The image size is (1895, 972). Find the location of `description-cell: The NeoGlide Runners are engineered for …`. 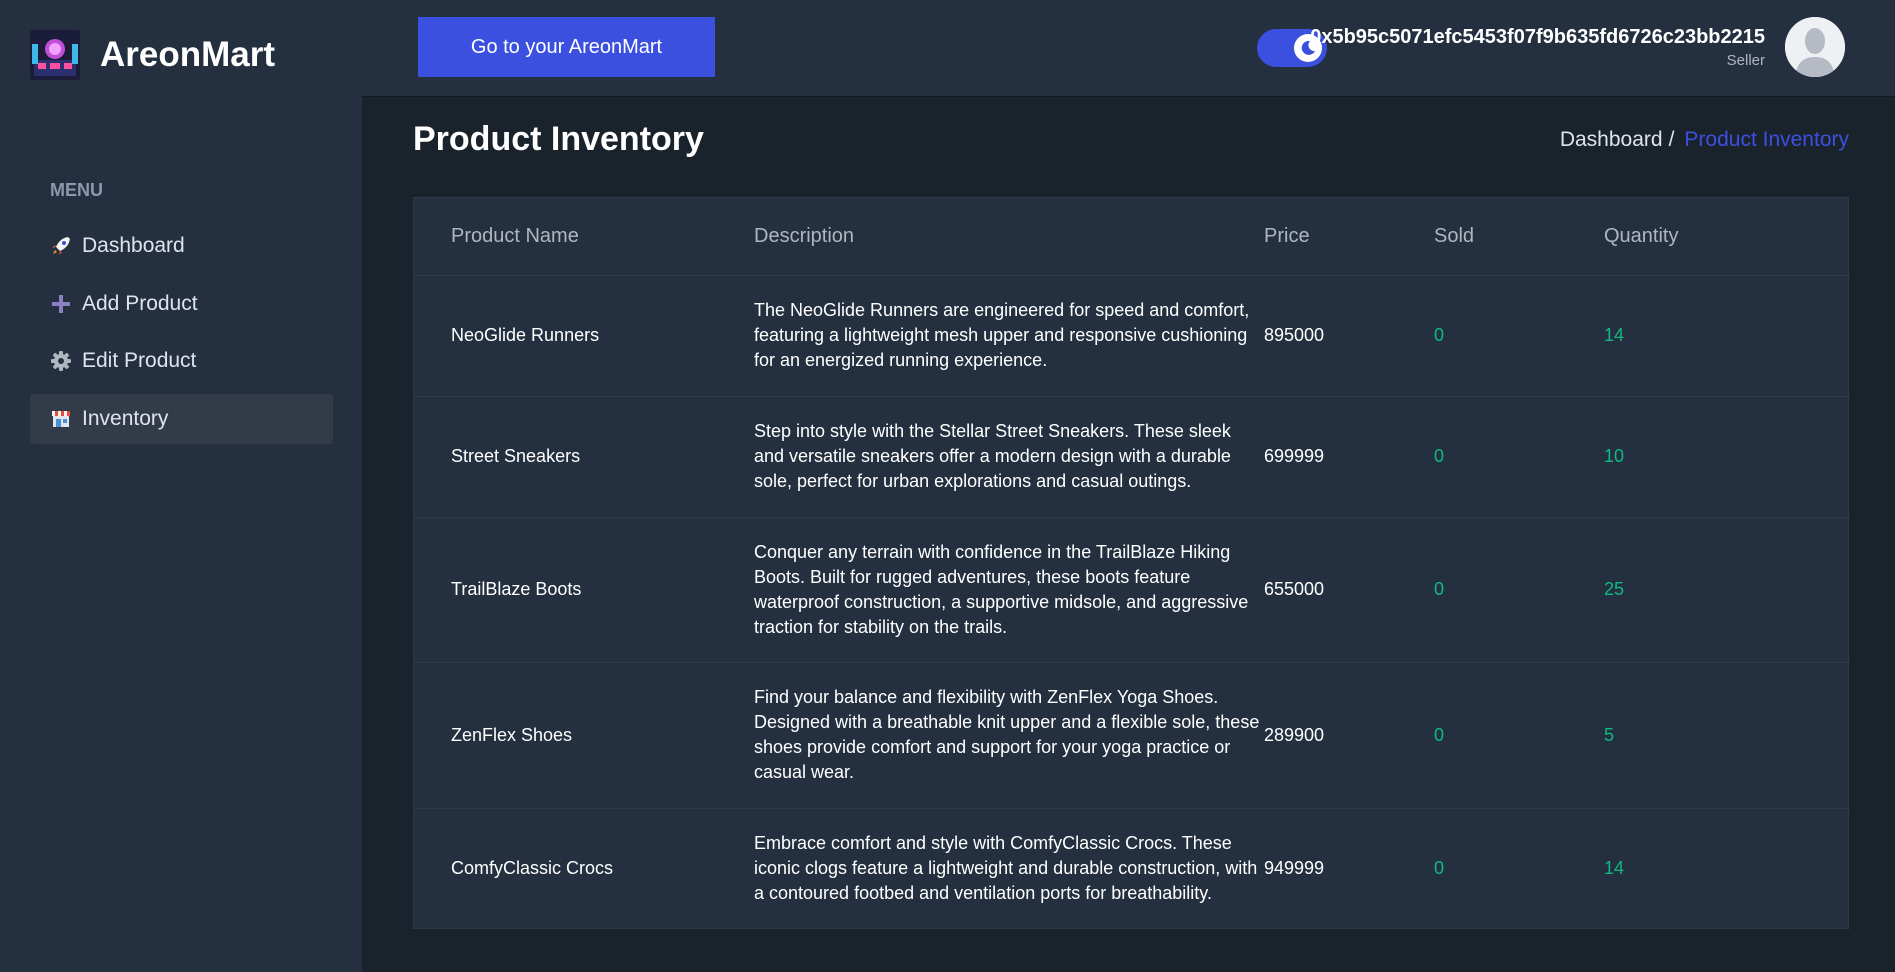

description-cell: The NeoGlide Runners are engineered for … is located at coordinates (1009, 336).